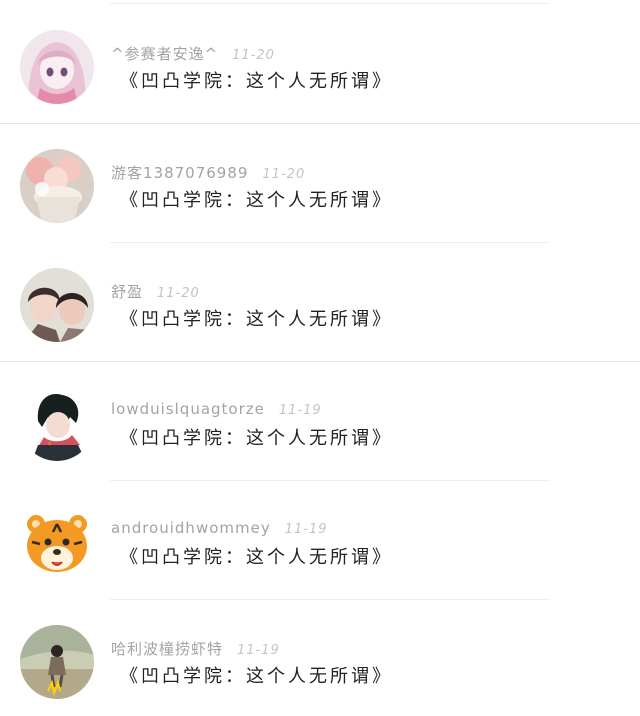 This screenshot has height=716, width=640. What do you see at coordinates (216, 409) in the screenshot?
I see `username: lowduislquagtorze 11-19` at bounding box center [216, 409].